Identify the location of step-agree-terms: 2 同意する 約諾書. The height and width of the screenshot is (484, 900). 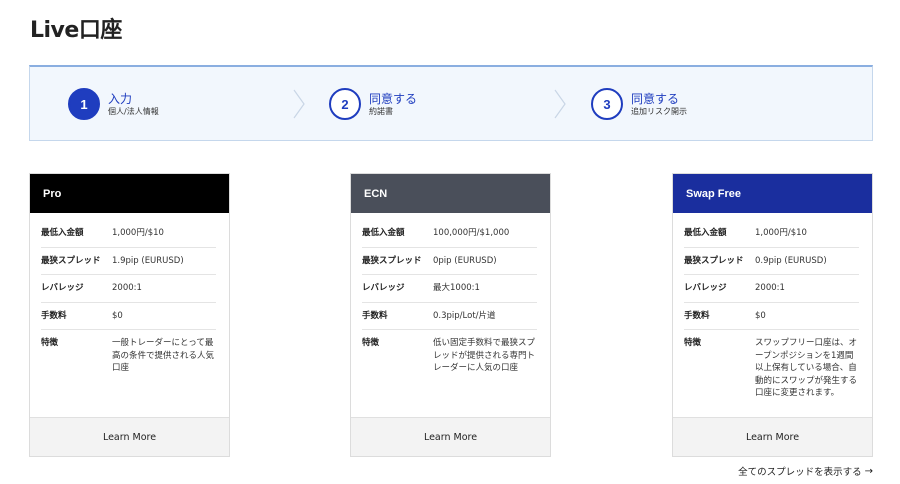
(373, 104).